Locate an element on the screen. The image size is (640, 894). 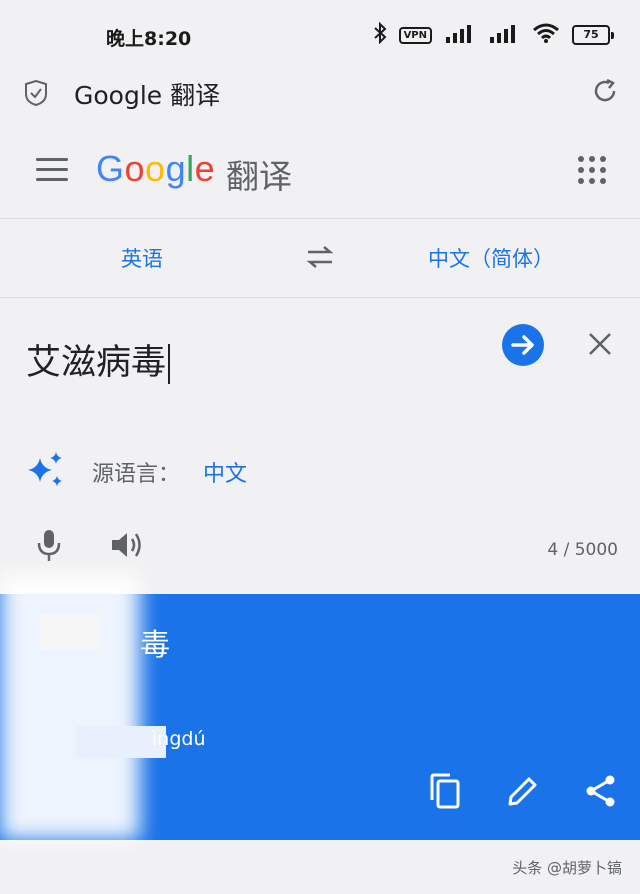
status-icons: VPN 75 is located at coordinates (493, 34).